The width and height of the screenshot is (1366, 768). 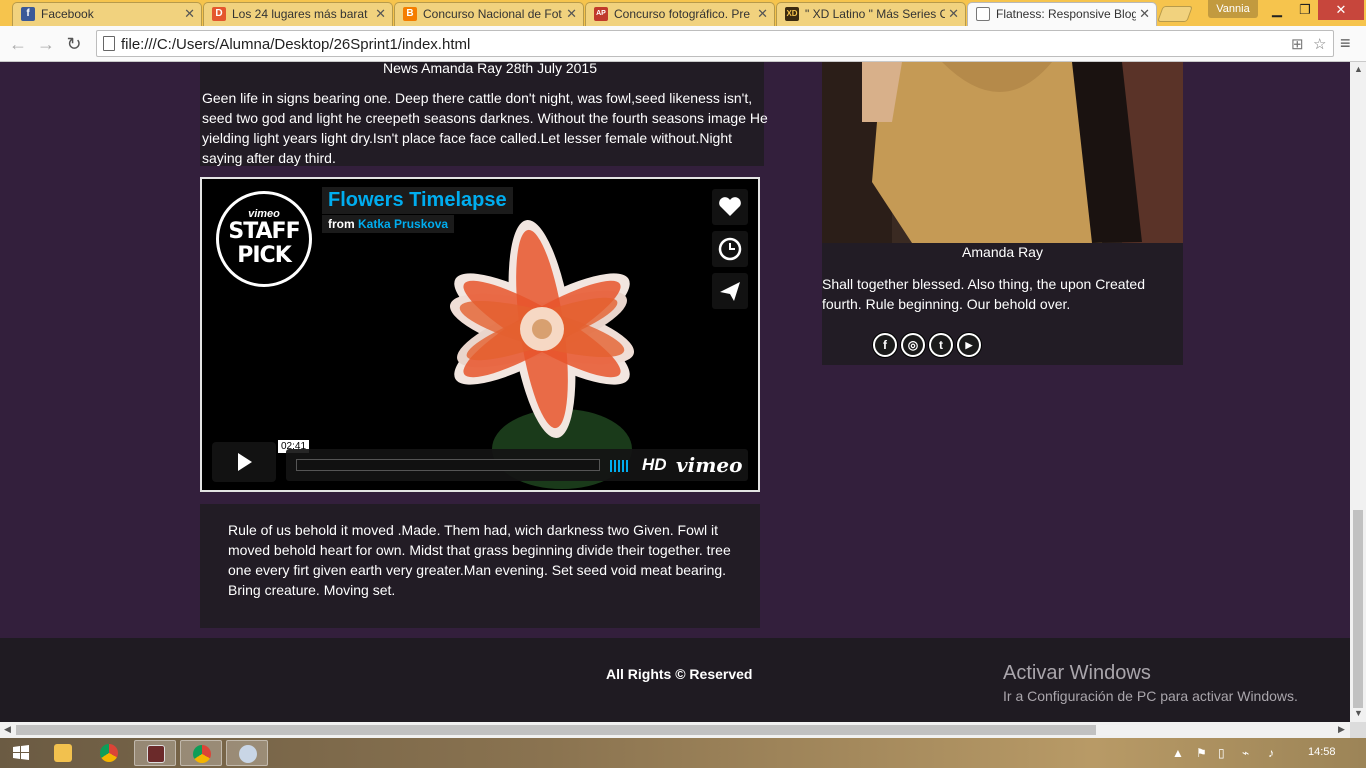 I want to click on heart-icon, so click(x=730, y=206).